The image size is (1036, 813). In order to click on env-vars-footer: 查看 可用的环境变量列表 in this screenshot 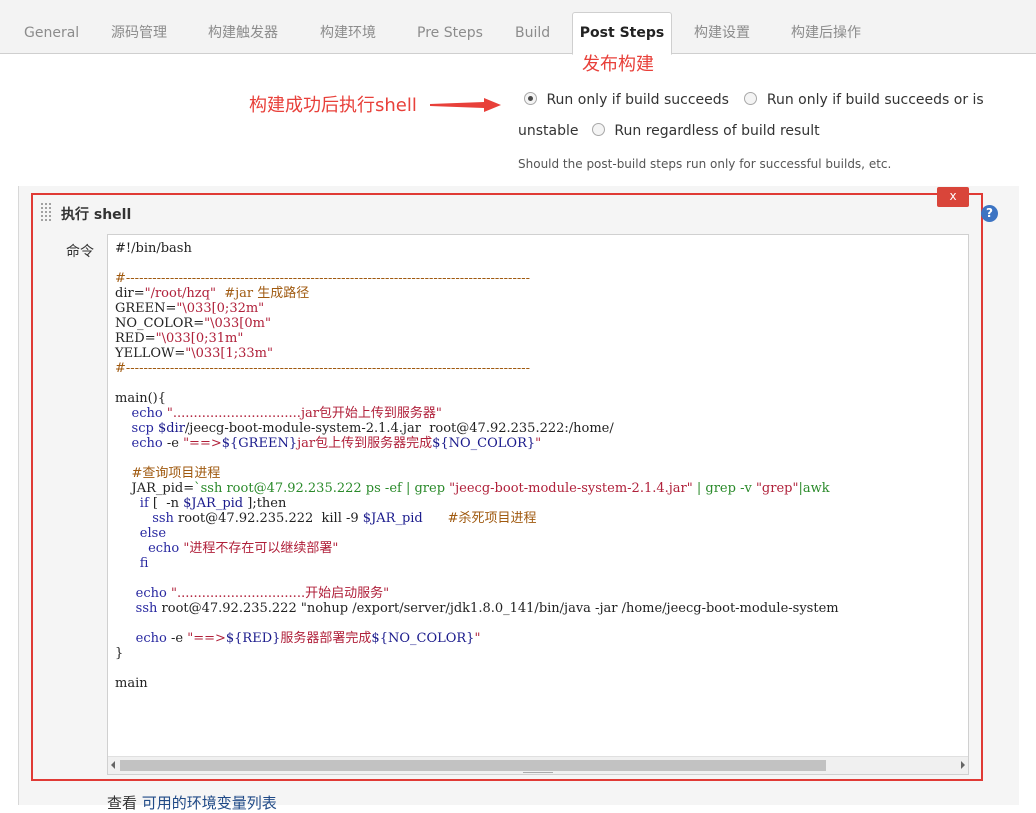, I will do `click(192, 802)`.